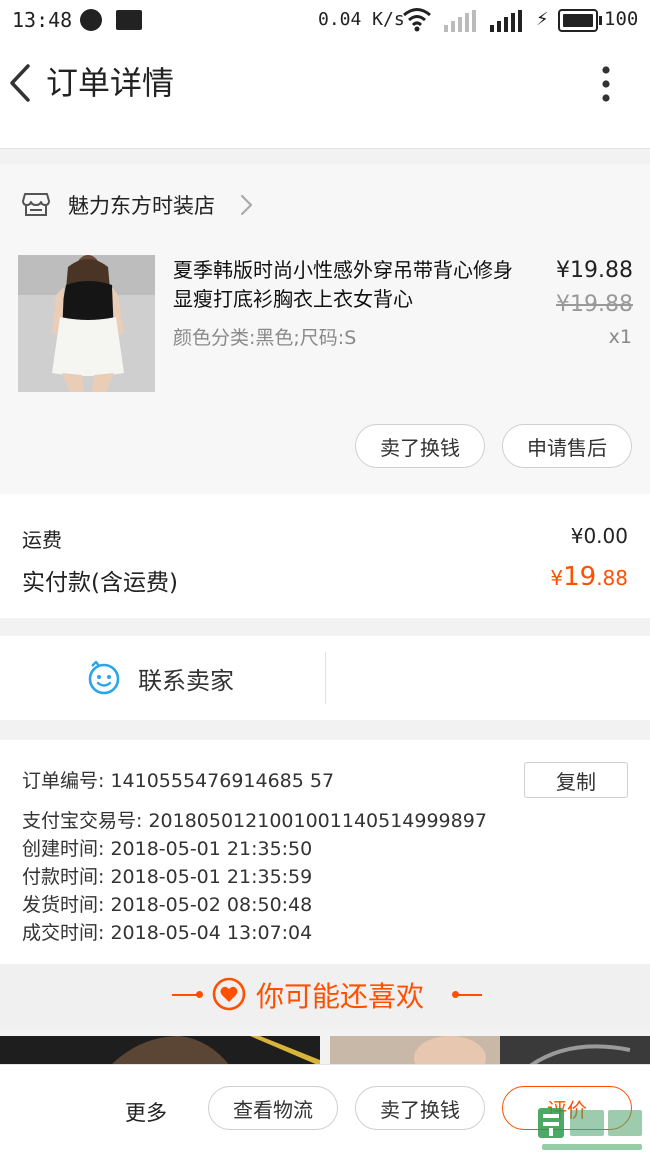 The width and height of the screenshot is (650, 1155). What do you see at coordinates (273, 1108) in the screenshot?
I see `view-logistics-button: 查看物流` at bounding box center [273, 1108].